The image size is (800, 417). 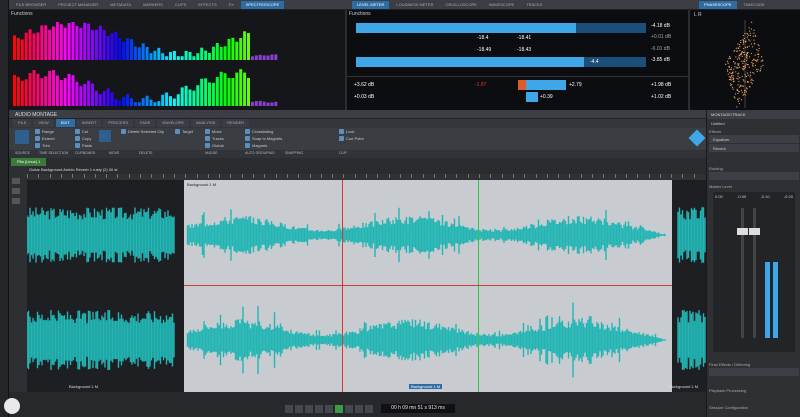 What do you see at coordinates (83, 131) in the screenshot?
I see `ribbon-btn-cut: Cut` at bounding box center [83, 131].